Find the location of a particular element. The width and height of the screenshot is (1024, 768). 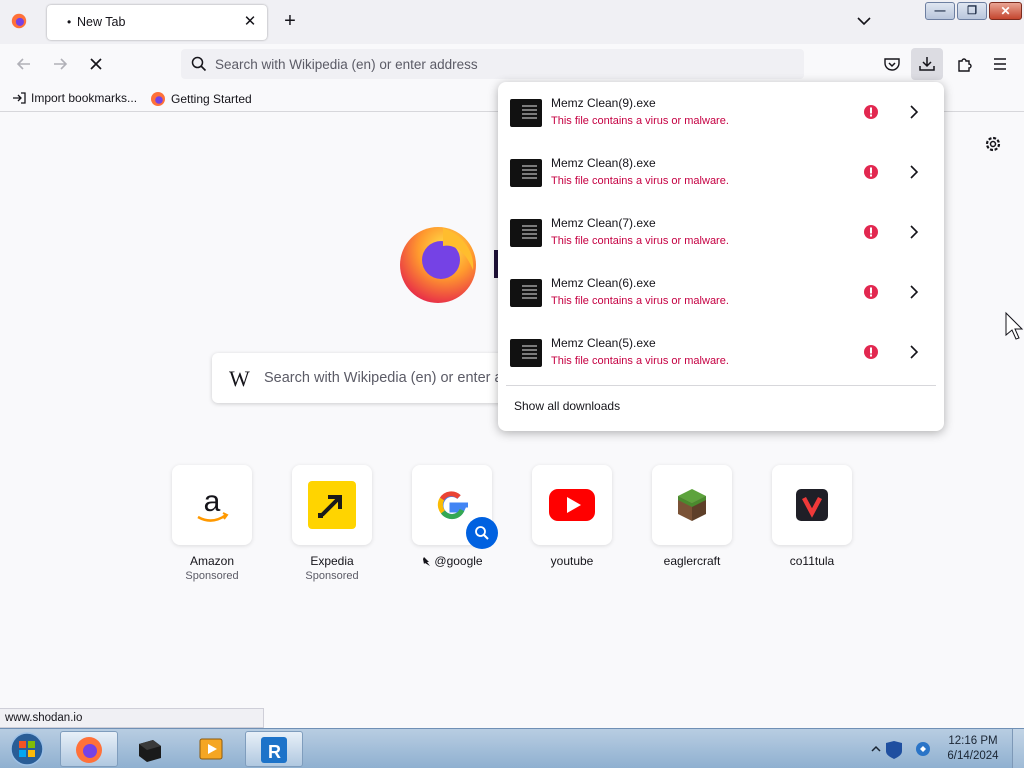

shortcut-label-google: @google is located at coordinates (452, 561).